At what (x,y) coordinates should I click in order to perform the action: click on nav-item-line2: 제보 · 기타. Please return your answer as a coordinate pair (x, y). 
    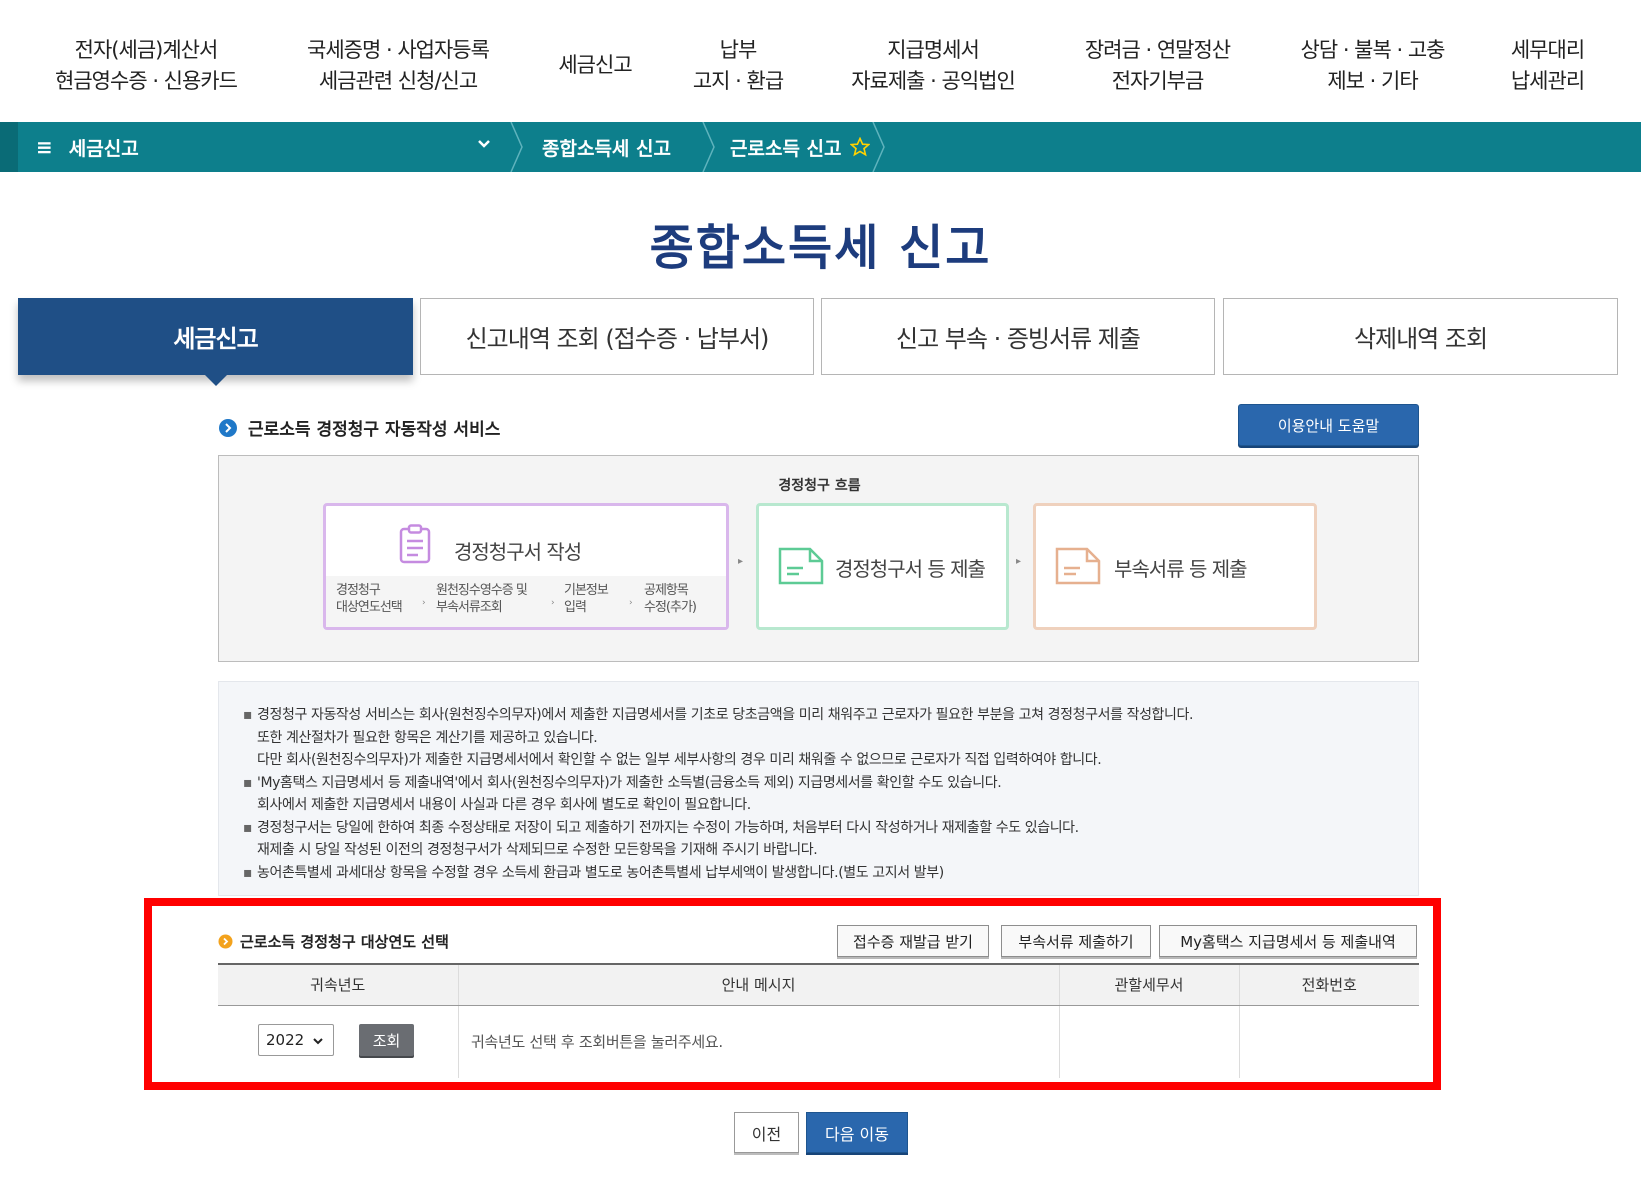
    Looking at the image, I should click on (1372, 81).